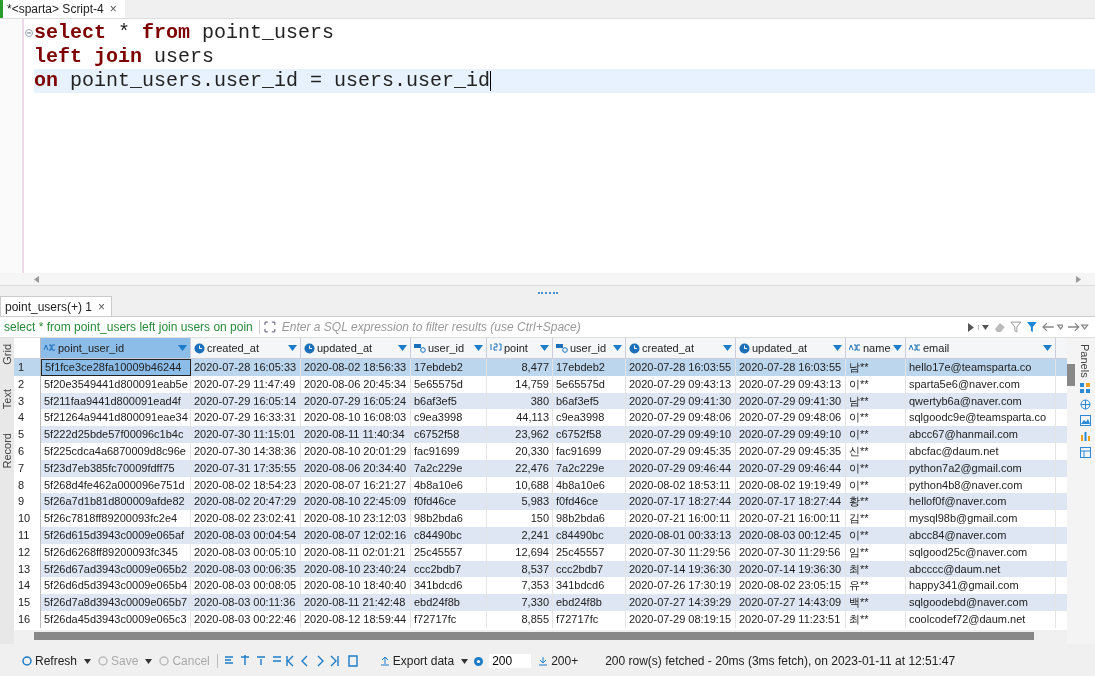  What do you see at coordinates (116, 348) in the screenshot?
I see `column-header: point_user_id` at bounding box center [116, 348].